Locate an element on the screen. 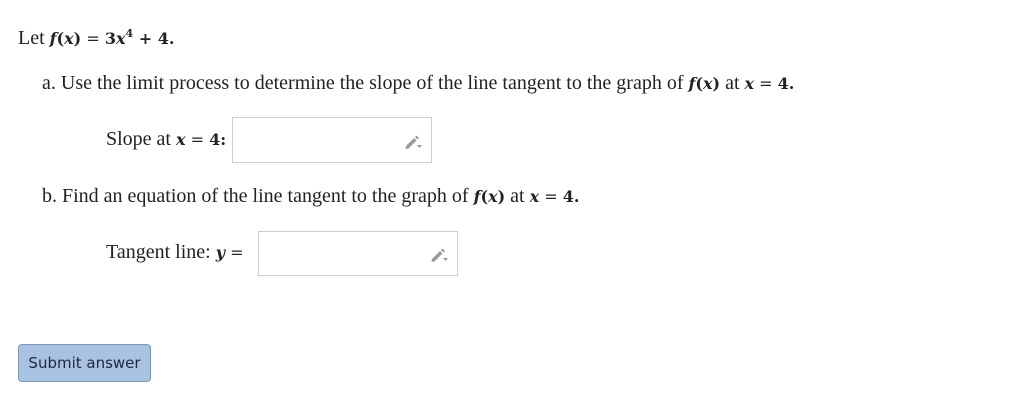 The width and height of the screenshot is (1014, 412). slope-input is located at coordinates (332, 140).